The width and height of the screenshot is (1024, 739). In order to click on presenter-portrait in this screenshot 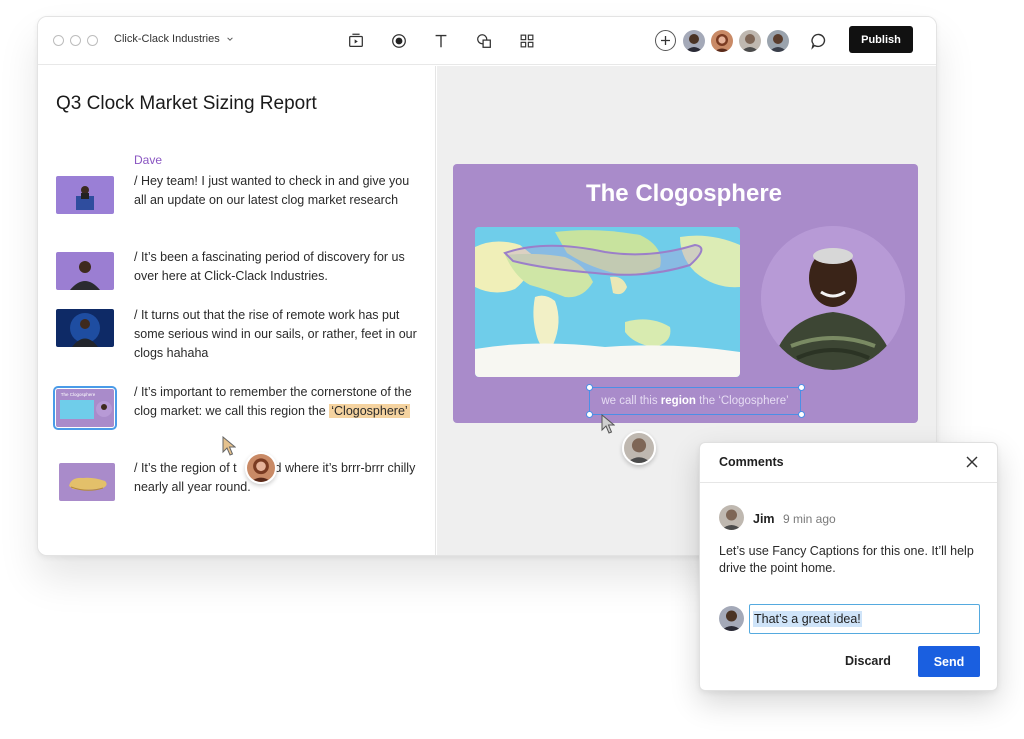, I will do `click(833, 298)`.